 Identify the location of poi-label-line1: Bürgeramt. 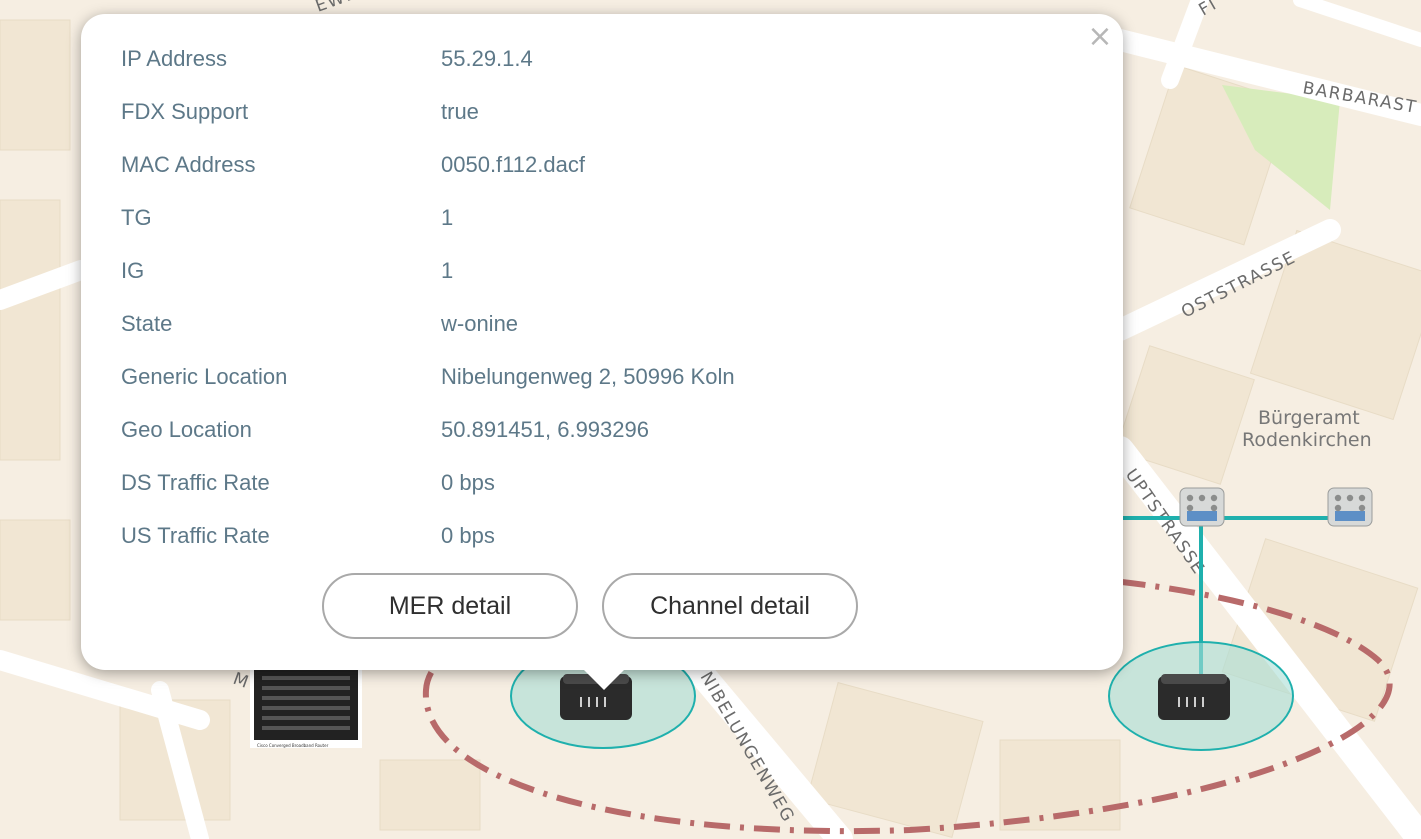
(1309, 418).